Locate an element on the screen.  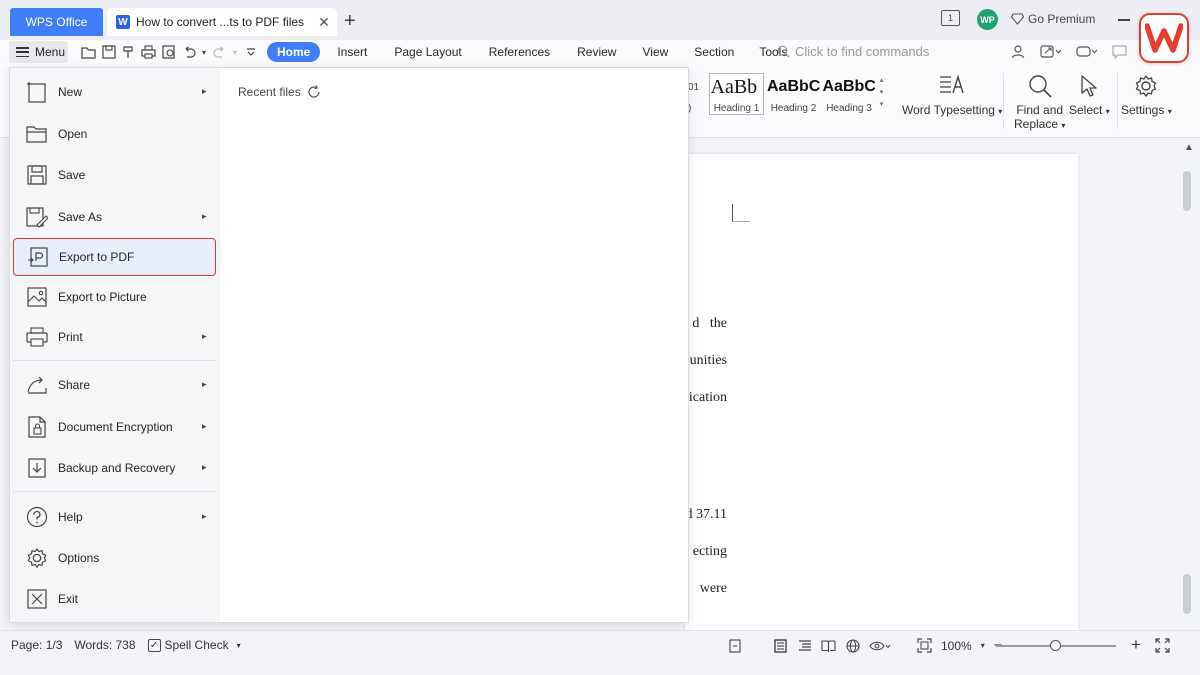
document-tab-title: How to convert ...ts to PDF files is located at coordinates (220, 22).